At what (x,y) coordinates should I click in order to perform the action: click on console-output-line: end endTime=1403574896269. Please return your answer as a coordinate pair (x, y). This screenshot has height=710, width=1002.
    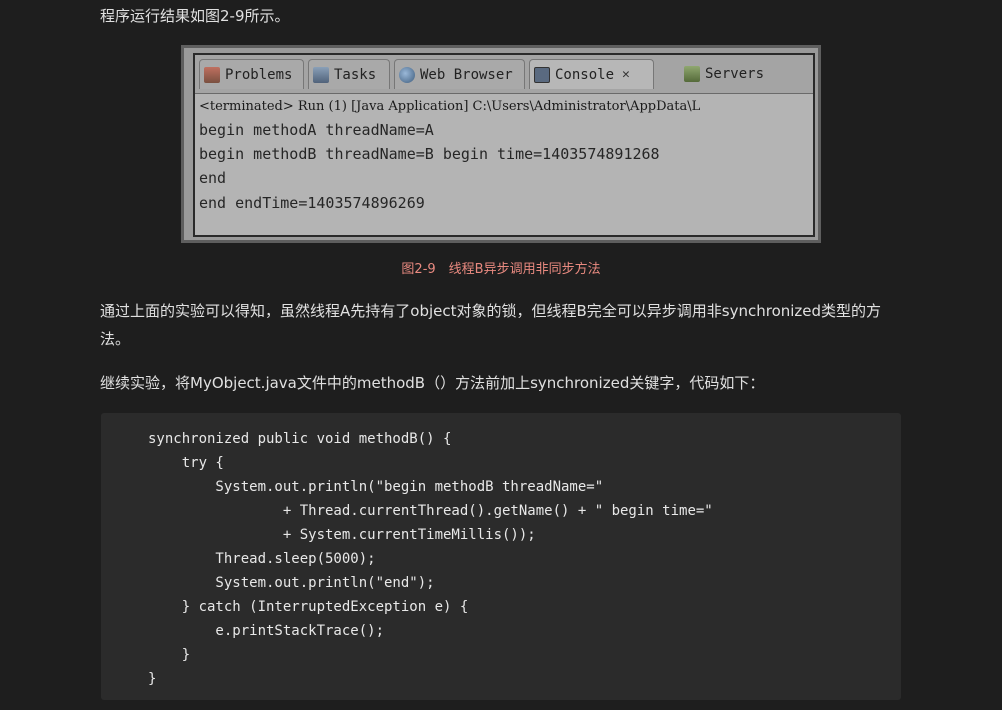
    Looking at the image, I should click on (312, 203).